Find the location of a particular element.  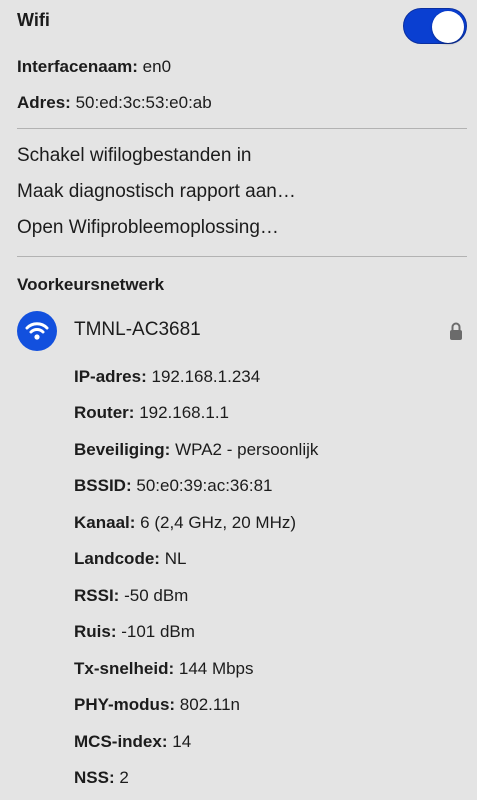

detail-row: RSSI: -50 dBm is located at coordinates (131, 596).